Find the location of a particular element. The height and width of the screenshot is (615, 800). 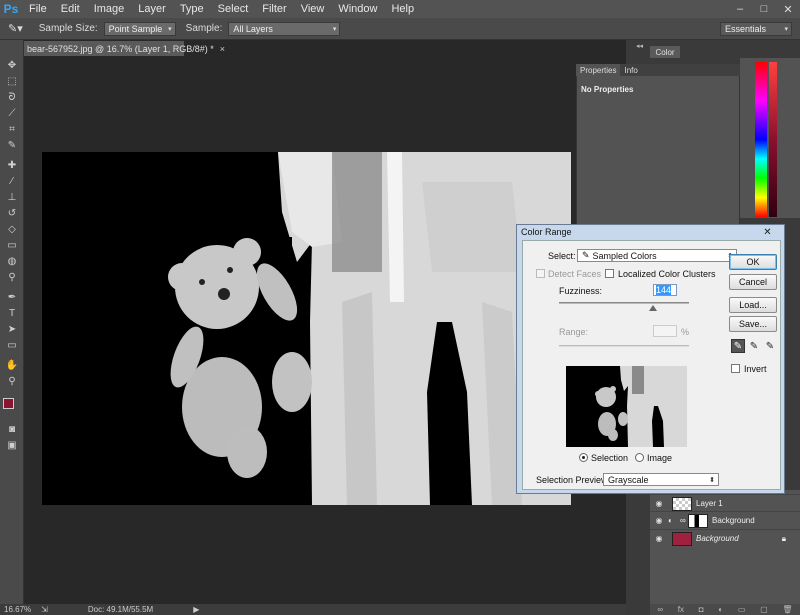

ok-button: OK is located at coordinates (753, 262).